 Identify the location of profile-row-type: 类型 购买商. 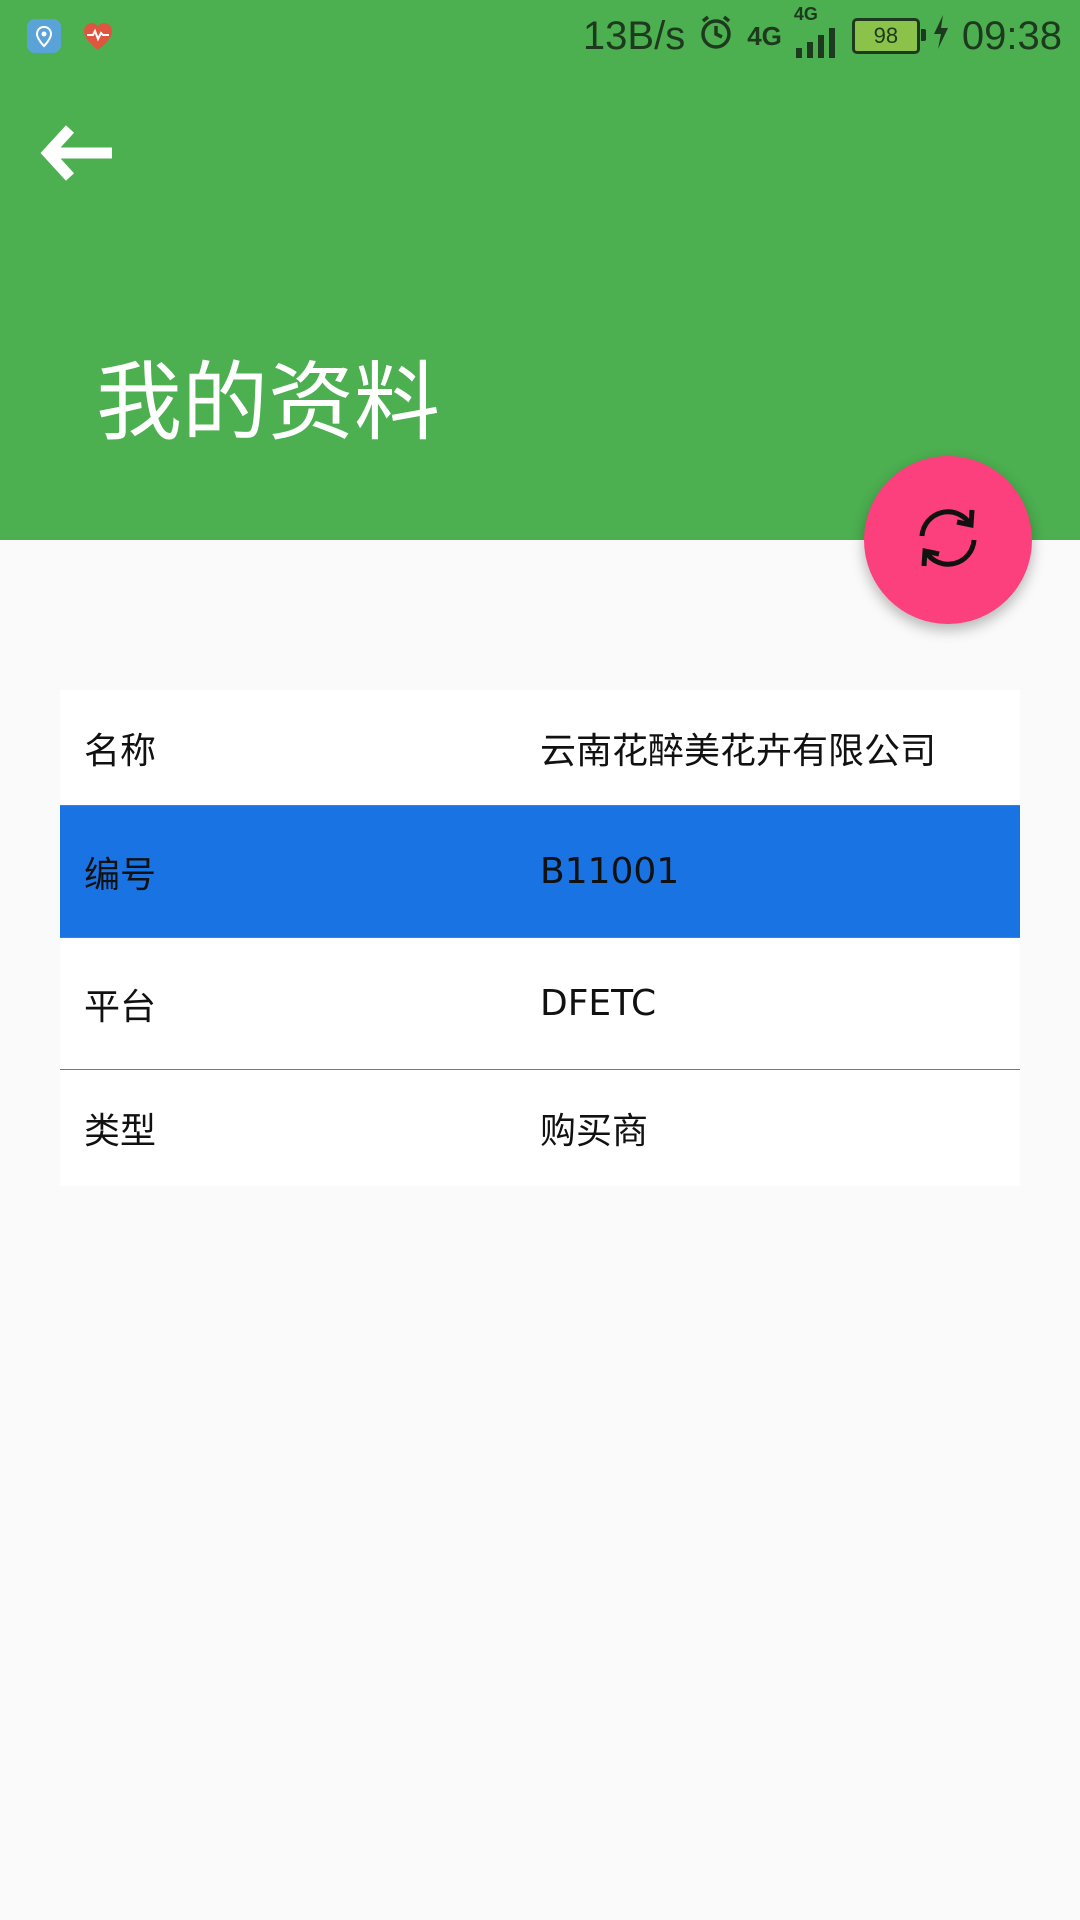
(540, 1128).